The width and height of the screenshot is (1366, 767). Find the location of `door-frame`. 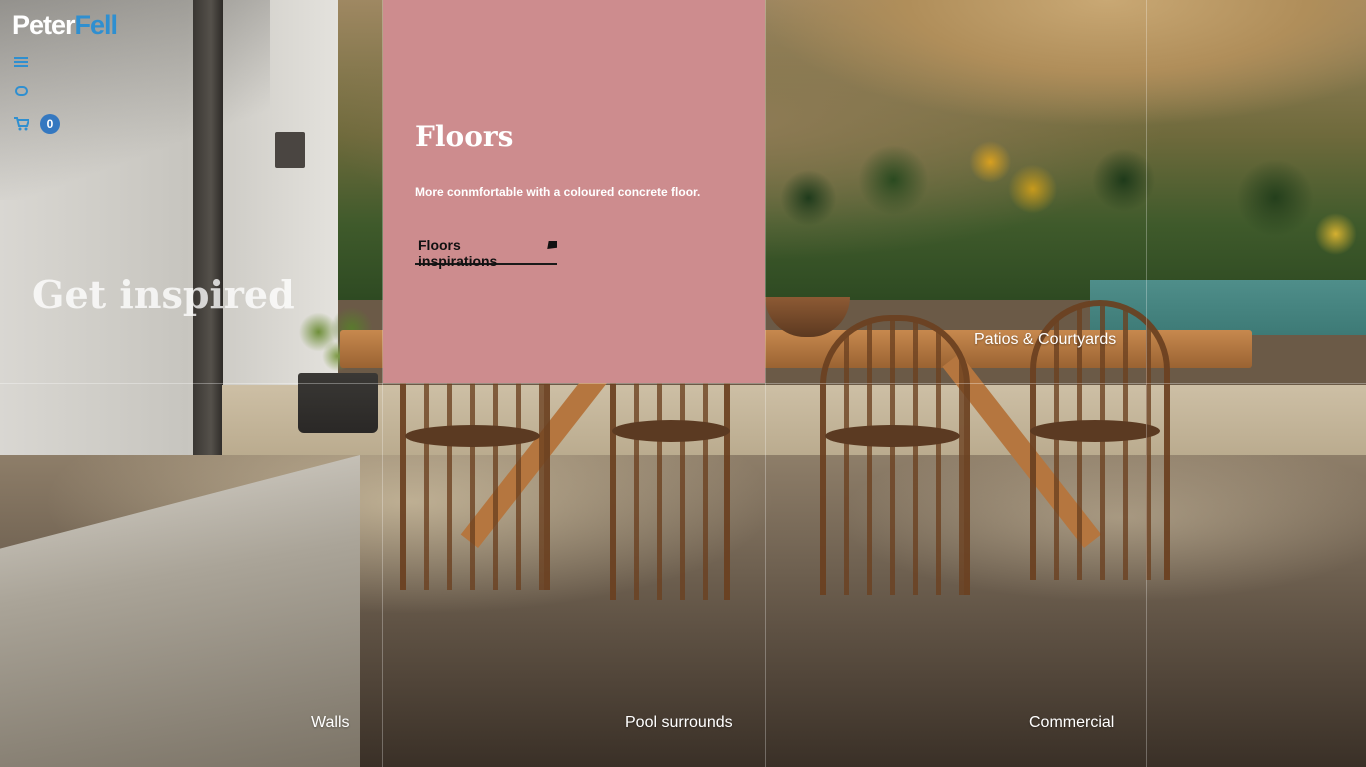

door-frame is located at coordinates (208, 230).